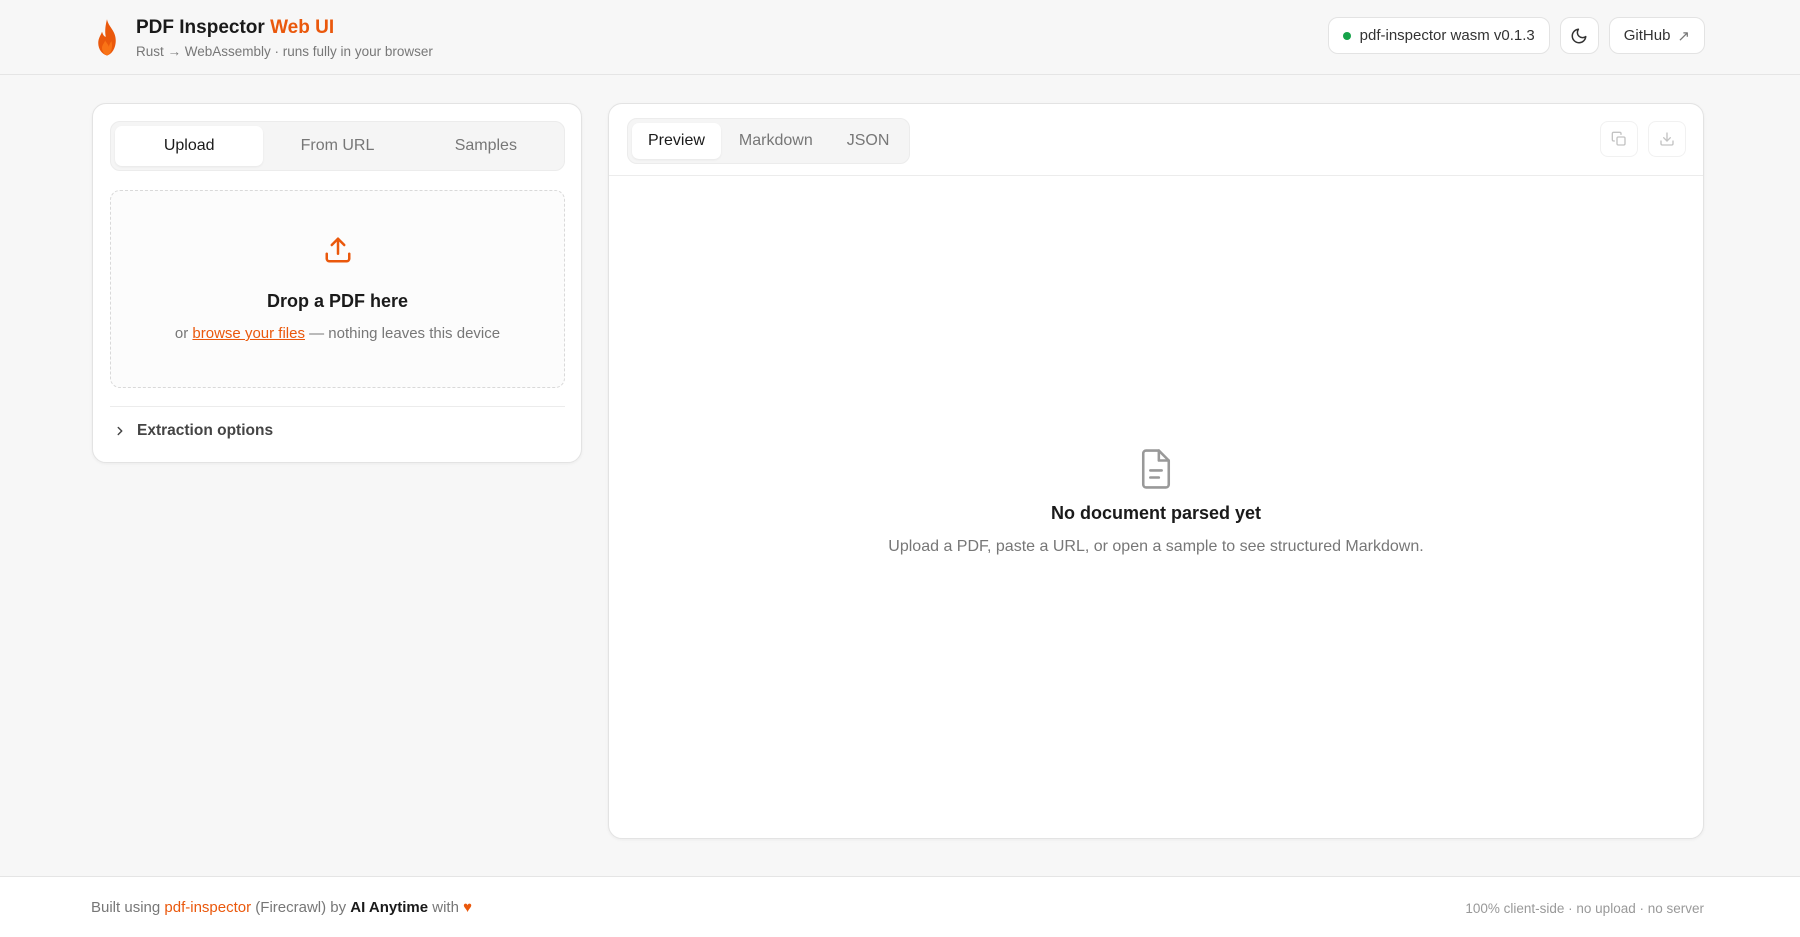  Describe the element at coordinates (337, 406) in the screenshot. I see `panel-divider` at that location.